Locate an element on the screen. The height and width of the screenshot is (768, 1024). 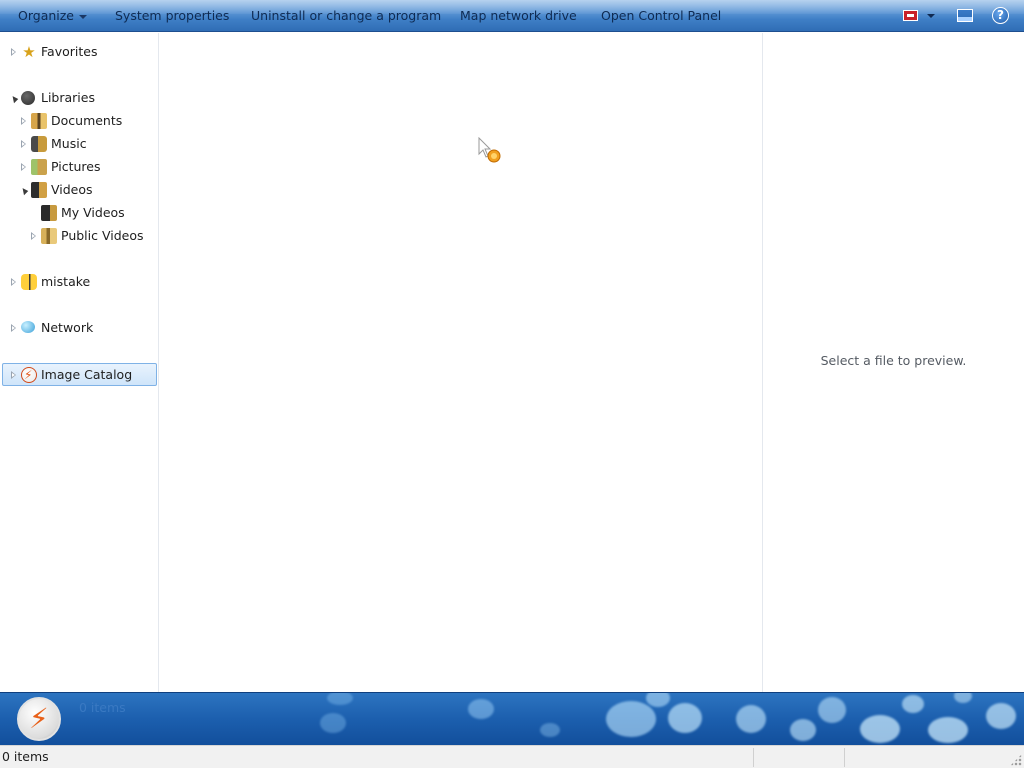
details-pane: ⚡ 0 items is located at coordinates (512, 718).